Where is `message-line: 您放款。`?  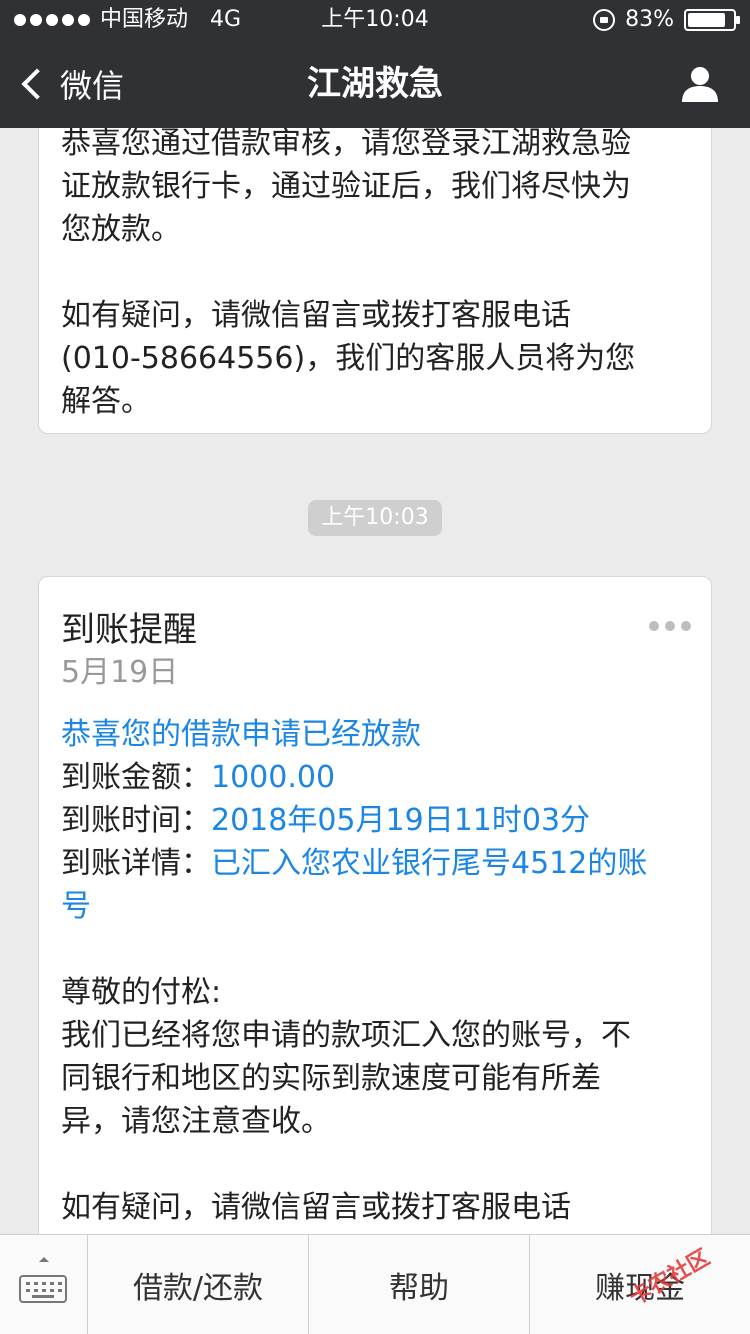
message-line: 您放款。 is located at coordinates (121, 229).